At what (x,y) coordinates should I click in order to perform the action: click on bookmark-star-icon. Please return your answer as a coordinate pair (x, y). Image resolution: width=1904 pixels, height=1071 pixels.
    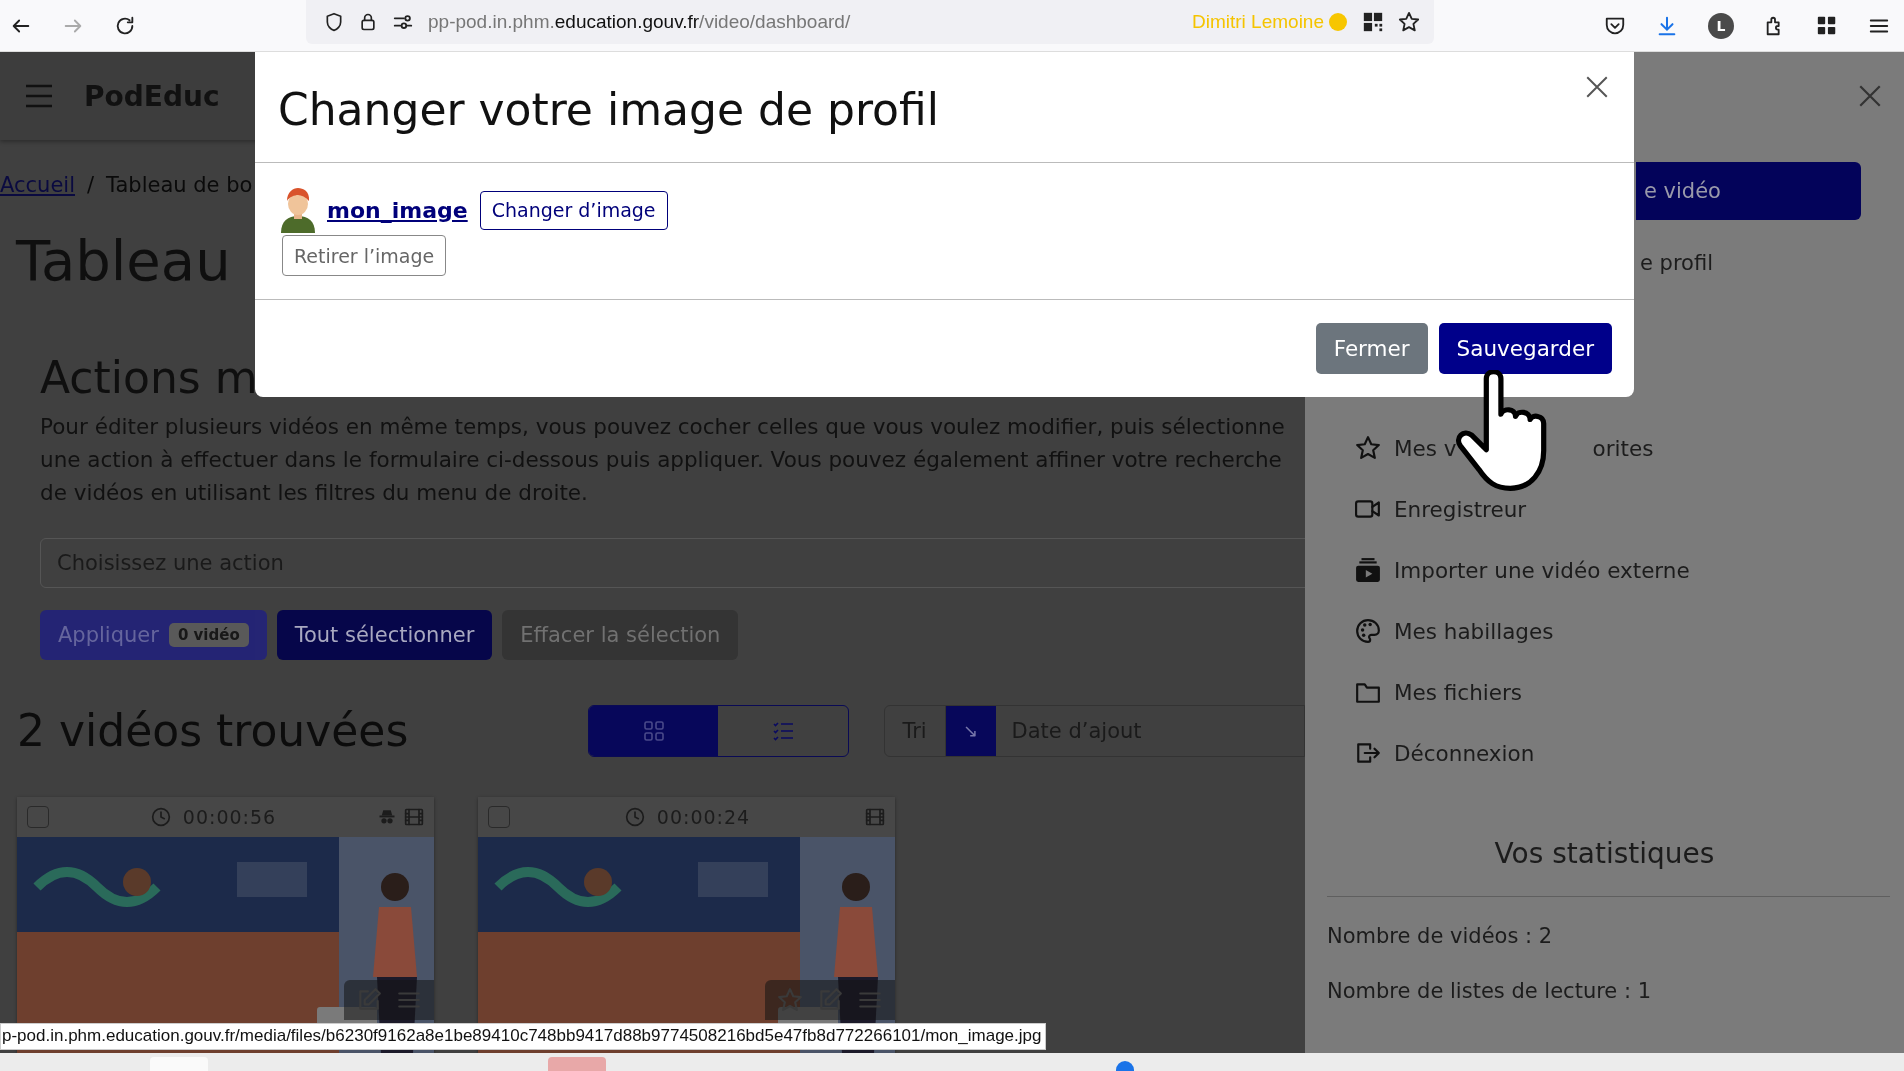
    Looking at the image, I should click on (1409, 21).